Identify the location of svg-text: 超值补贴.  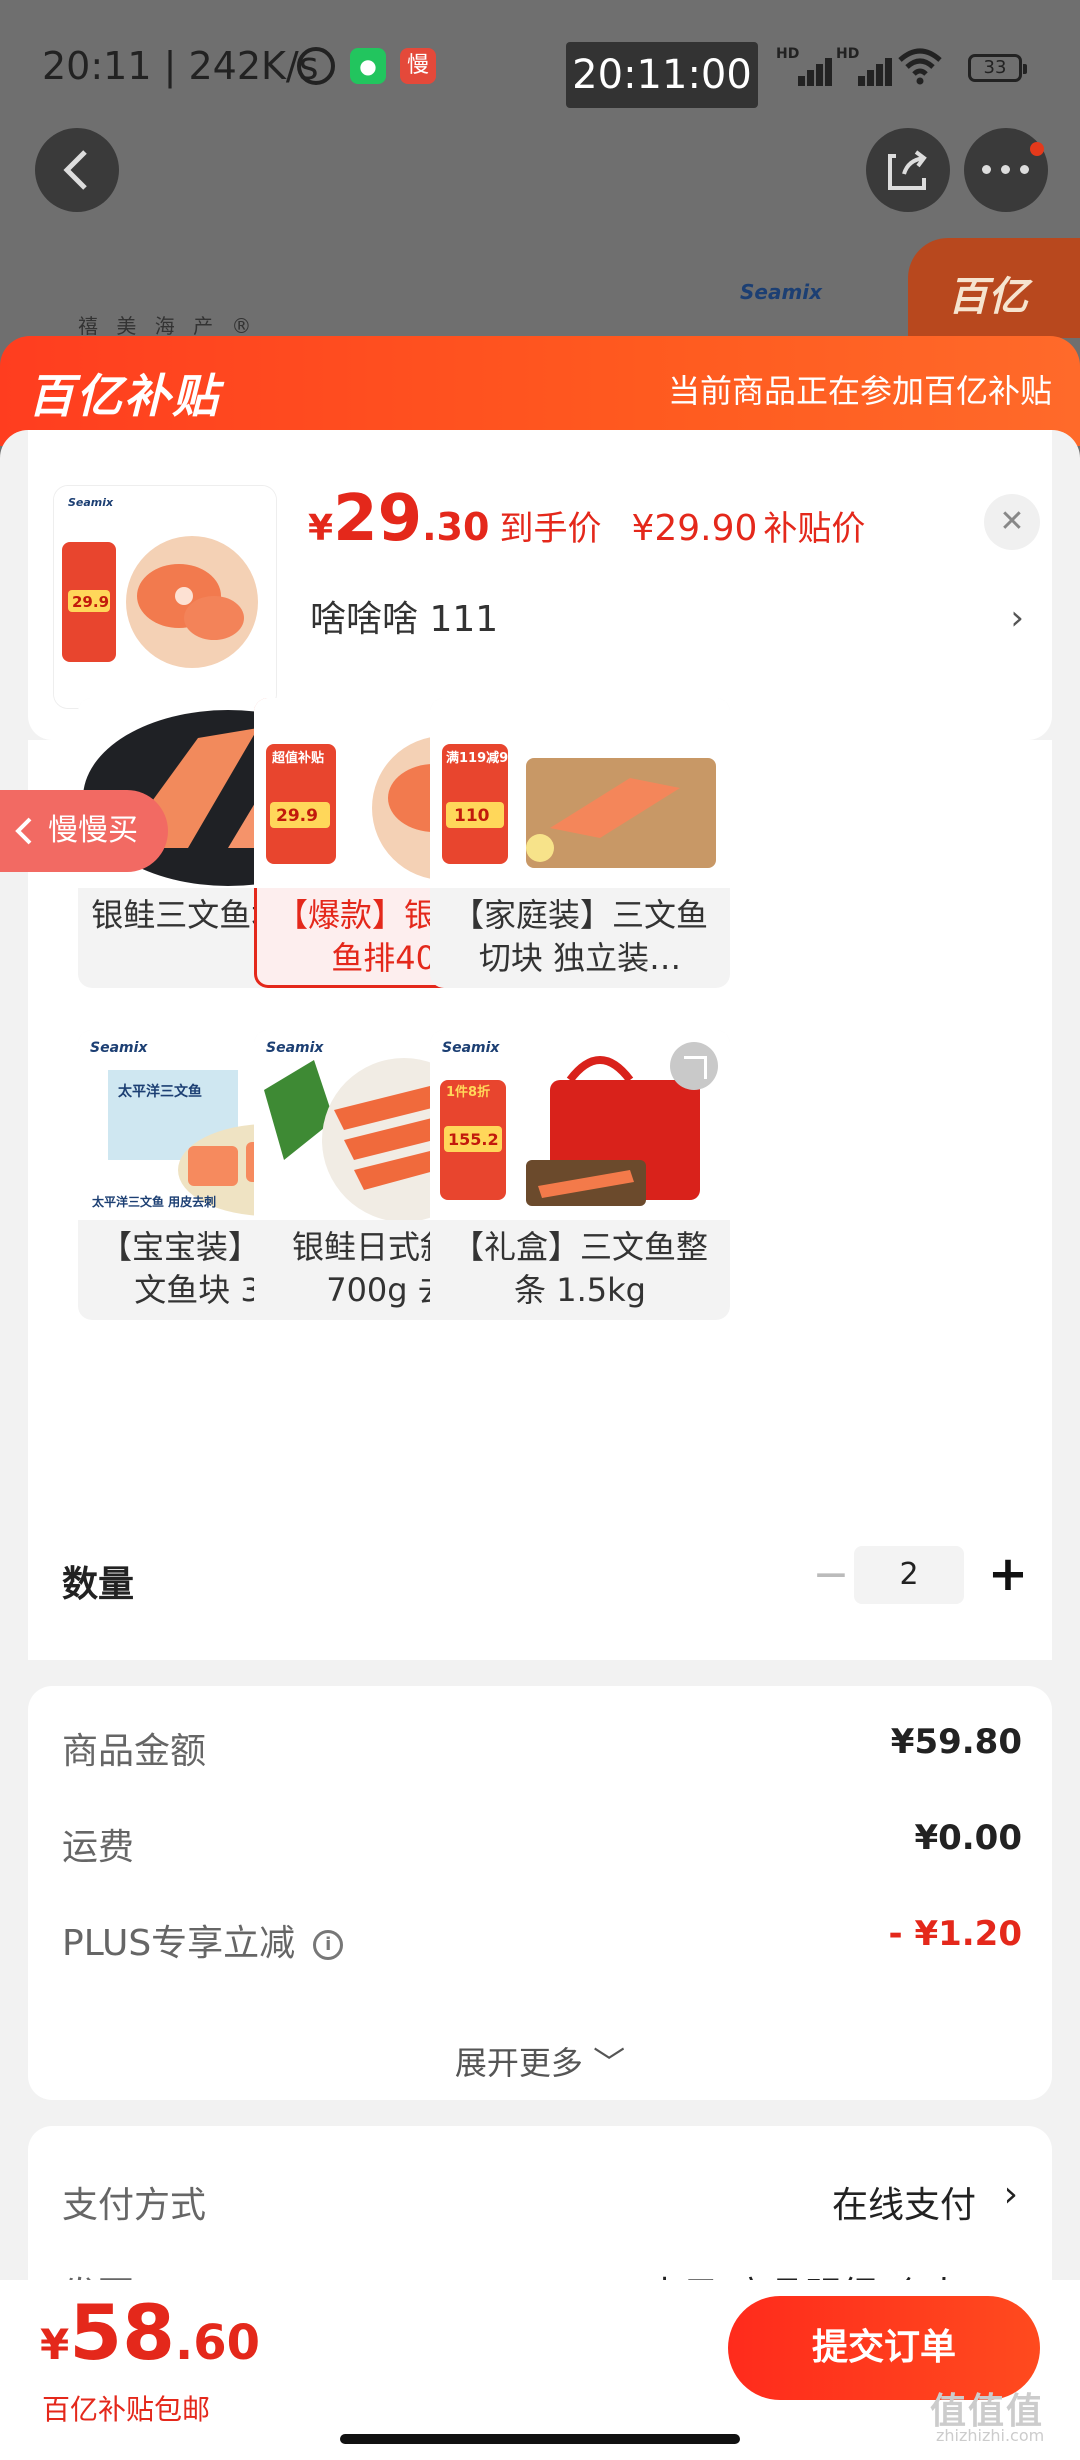
(298, 758).